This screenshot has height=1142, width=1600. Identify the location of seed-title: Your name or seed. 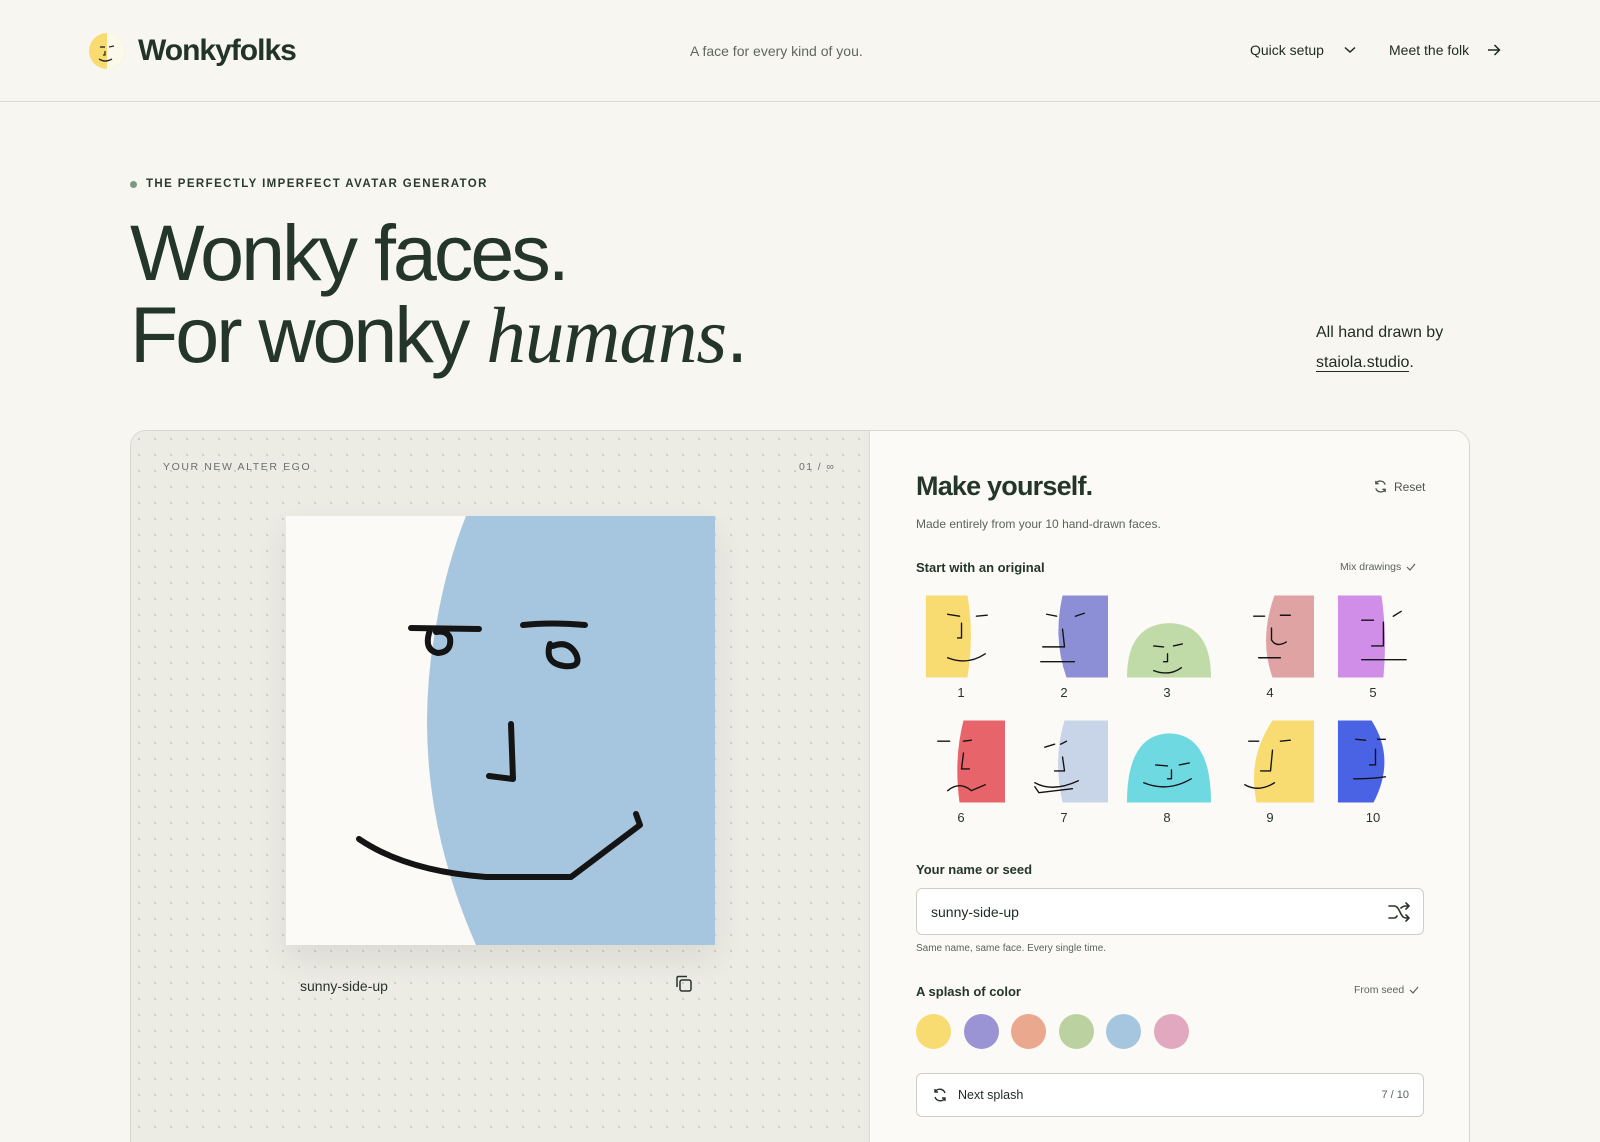
(974, 869).